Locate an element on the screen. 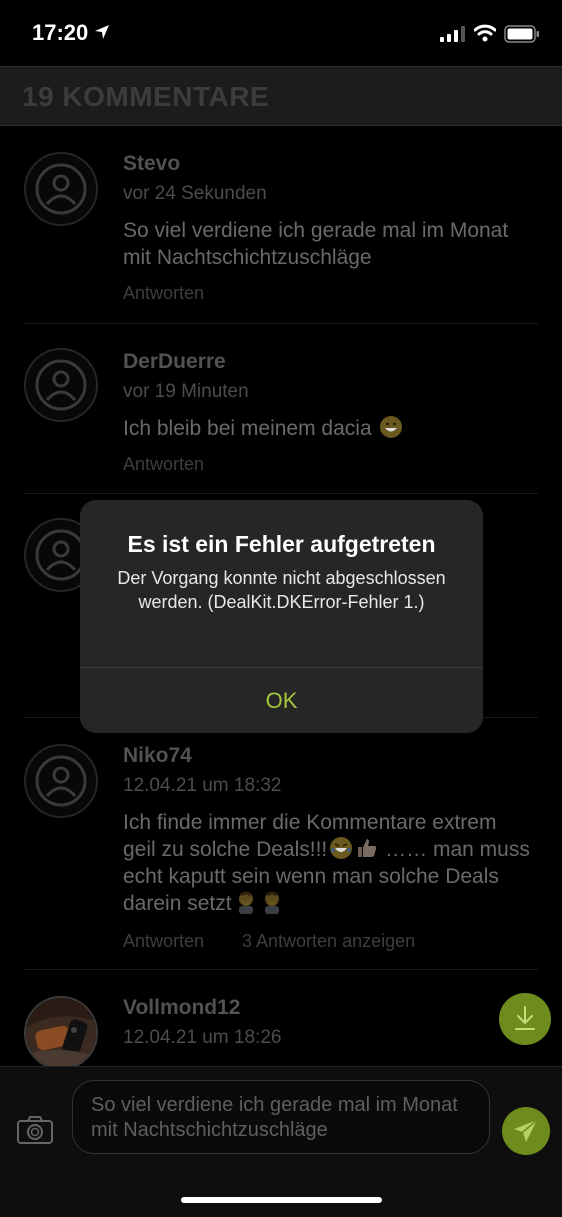  comment-item: Vollmond12 12.04.21 um 18:26 is located at coordinates (281, 1018).